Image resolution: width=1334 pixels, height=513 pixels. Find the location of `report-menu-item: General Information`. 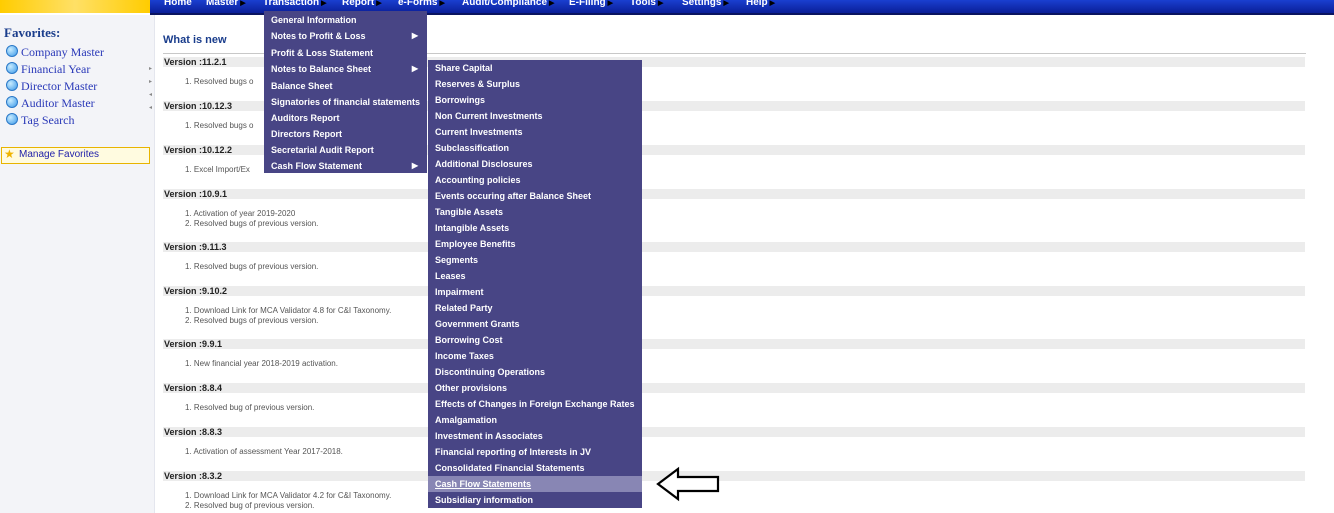

report-menu-item: General Information is located at coordinates (345, 20).